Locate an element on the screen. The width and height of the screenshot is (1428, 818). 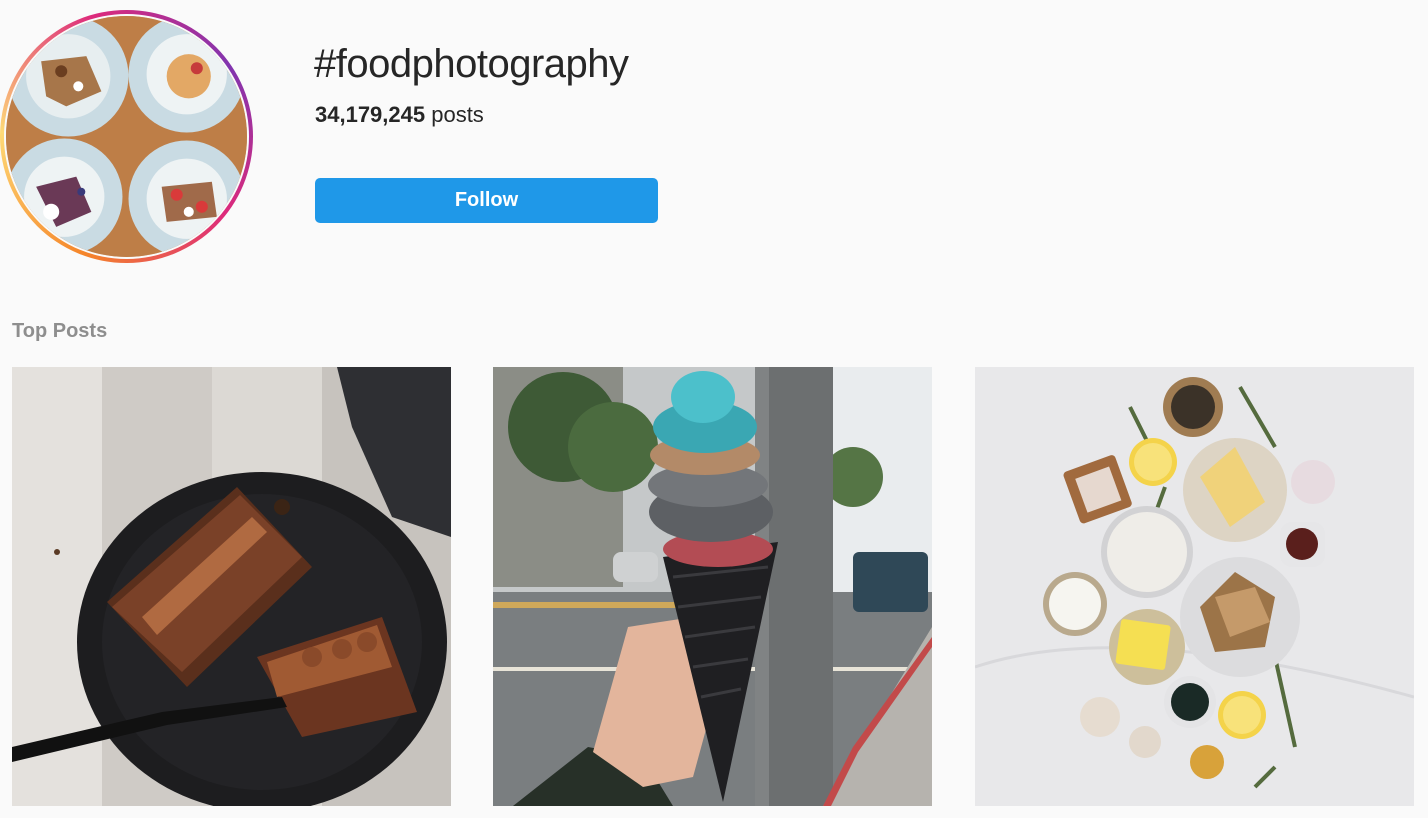
hashtag-avatar is located at coordinates (126, 136).